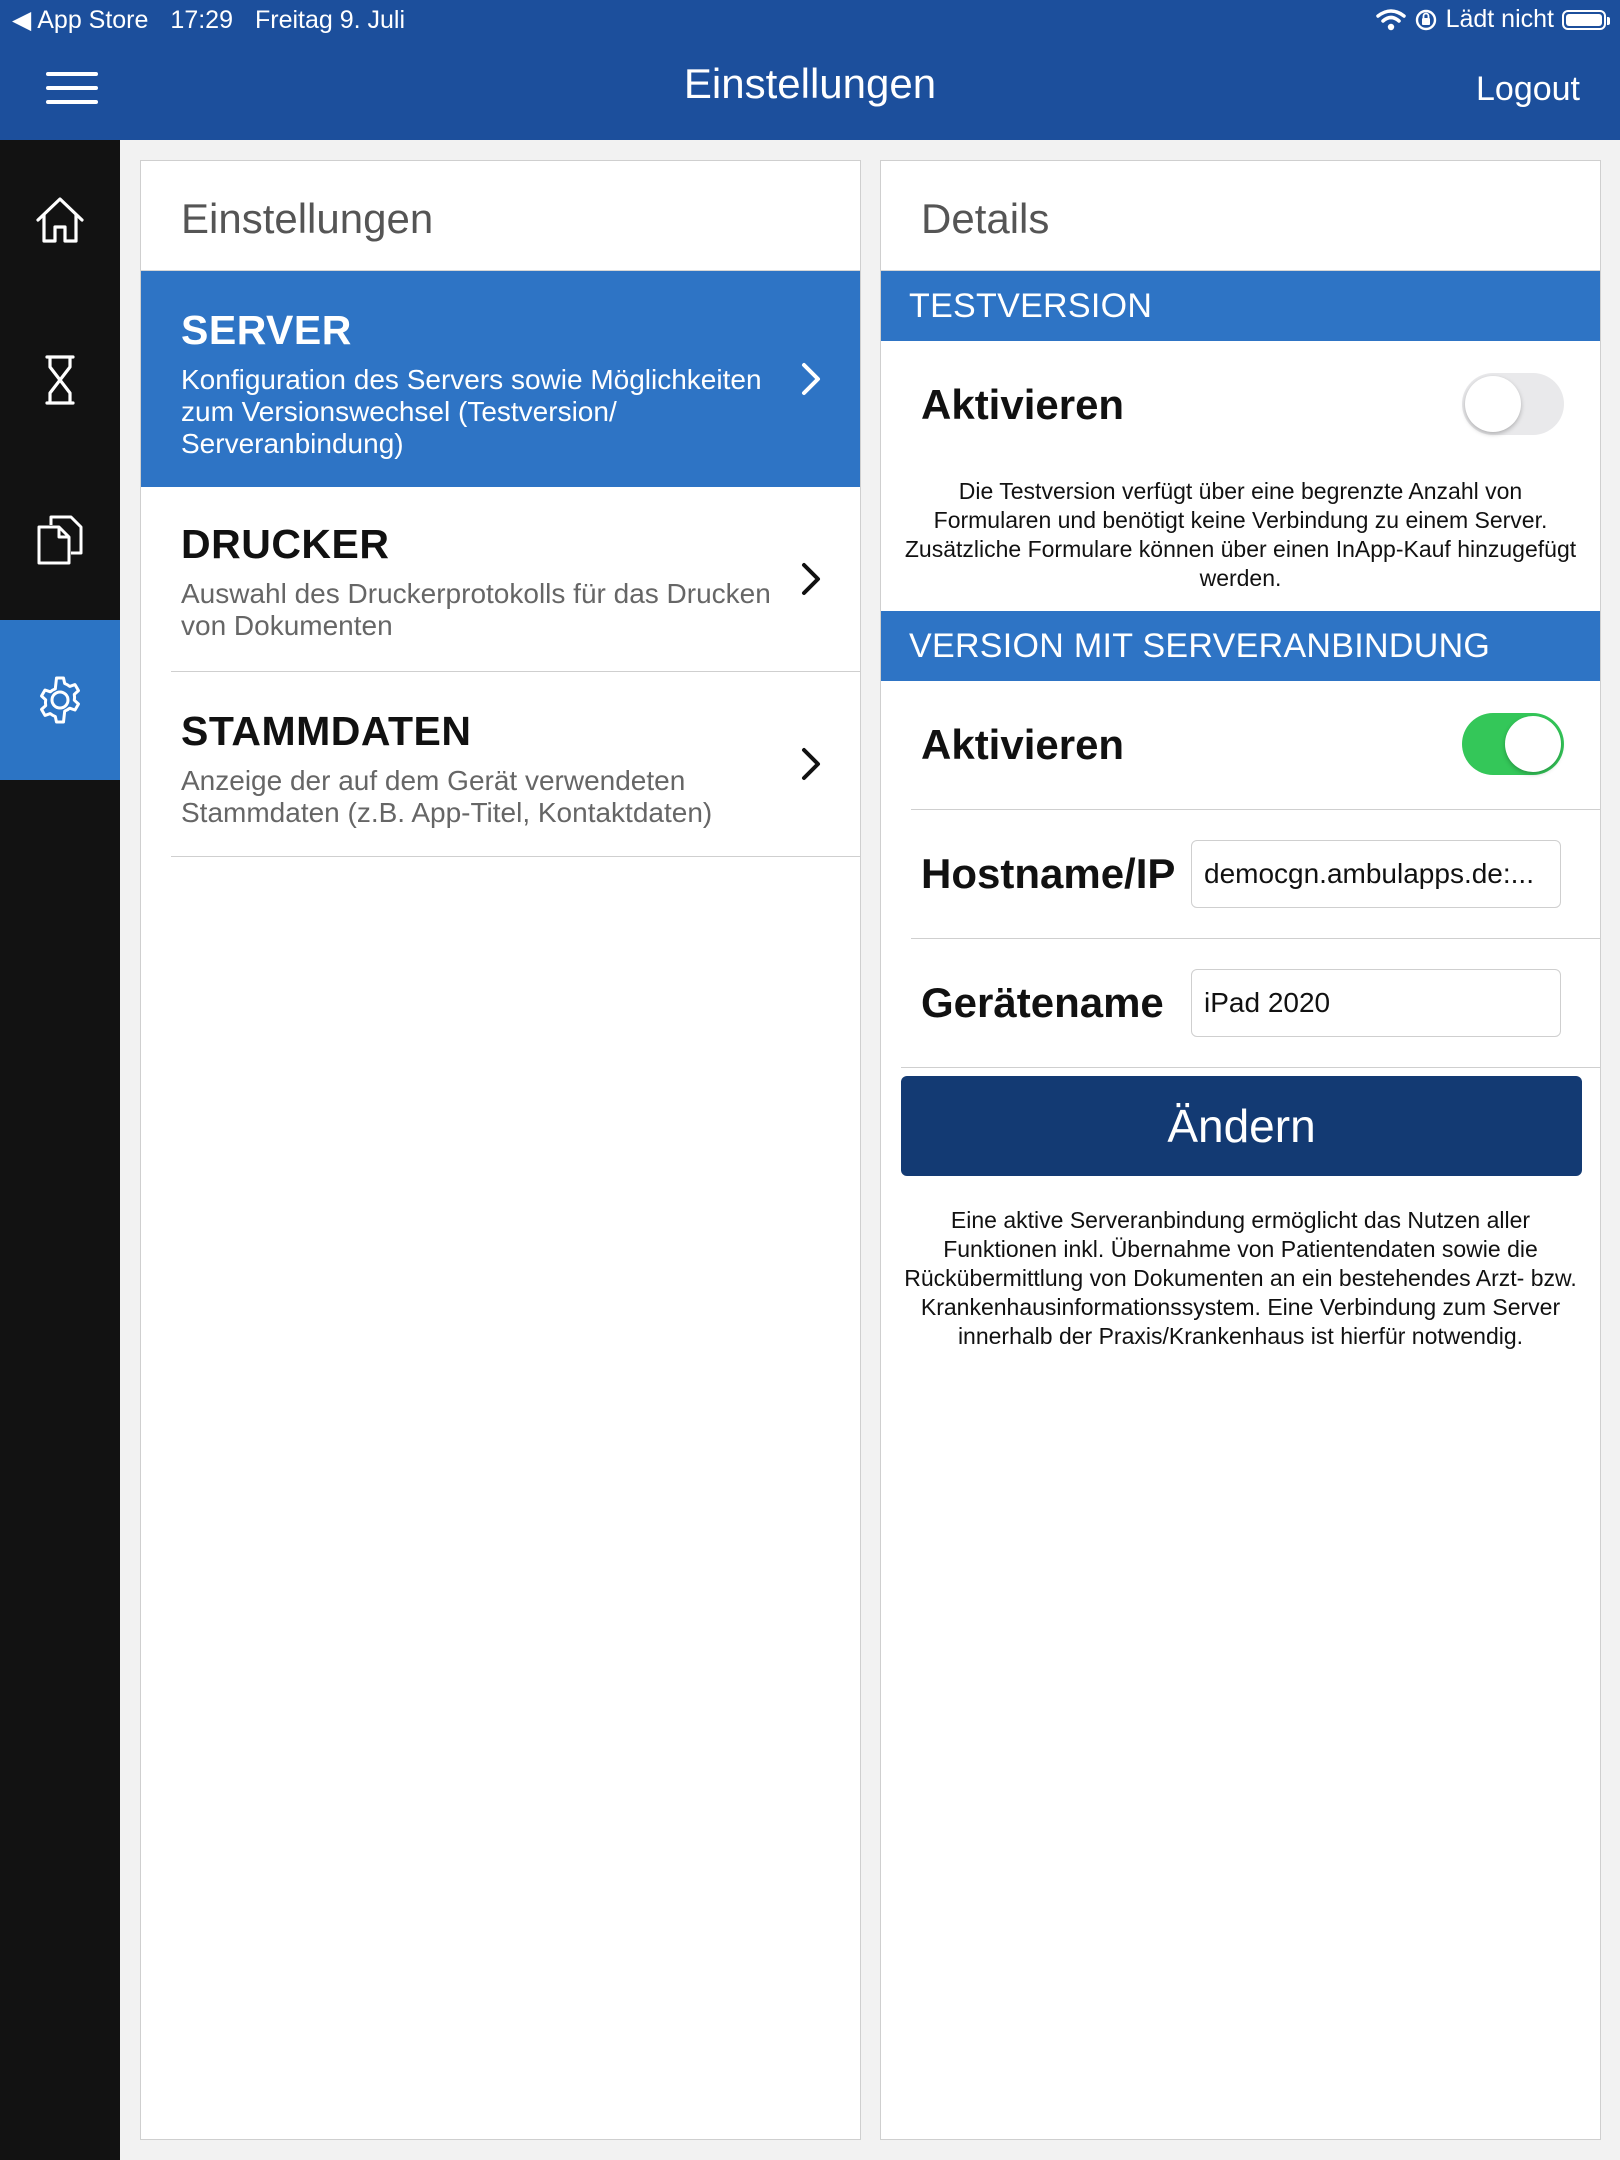  Describe the element at coordinates (1240, 745) in the screenshot. I see `server-activate-row: Aktivieren` at that location.